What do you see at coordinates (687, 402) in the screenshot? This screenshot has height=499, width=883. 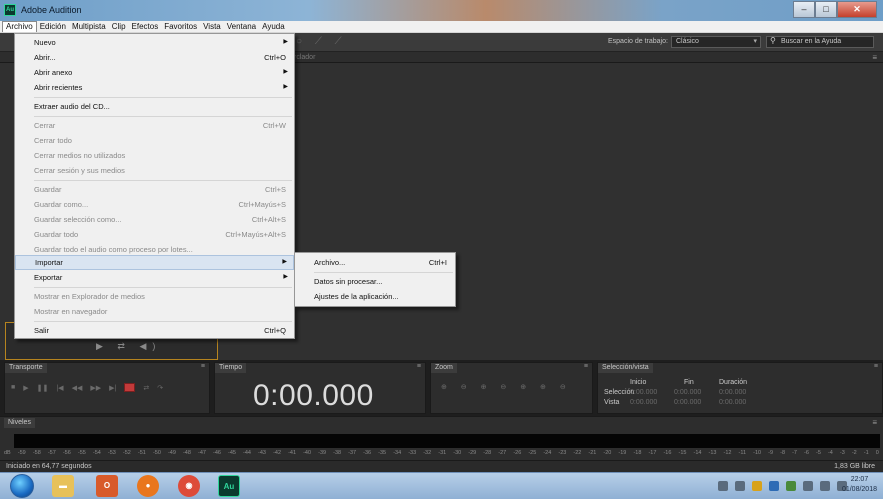 I see `vista-fin: 0:00.000` at bounding box center [687, 402].